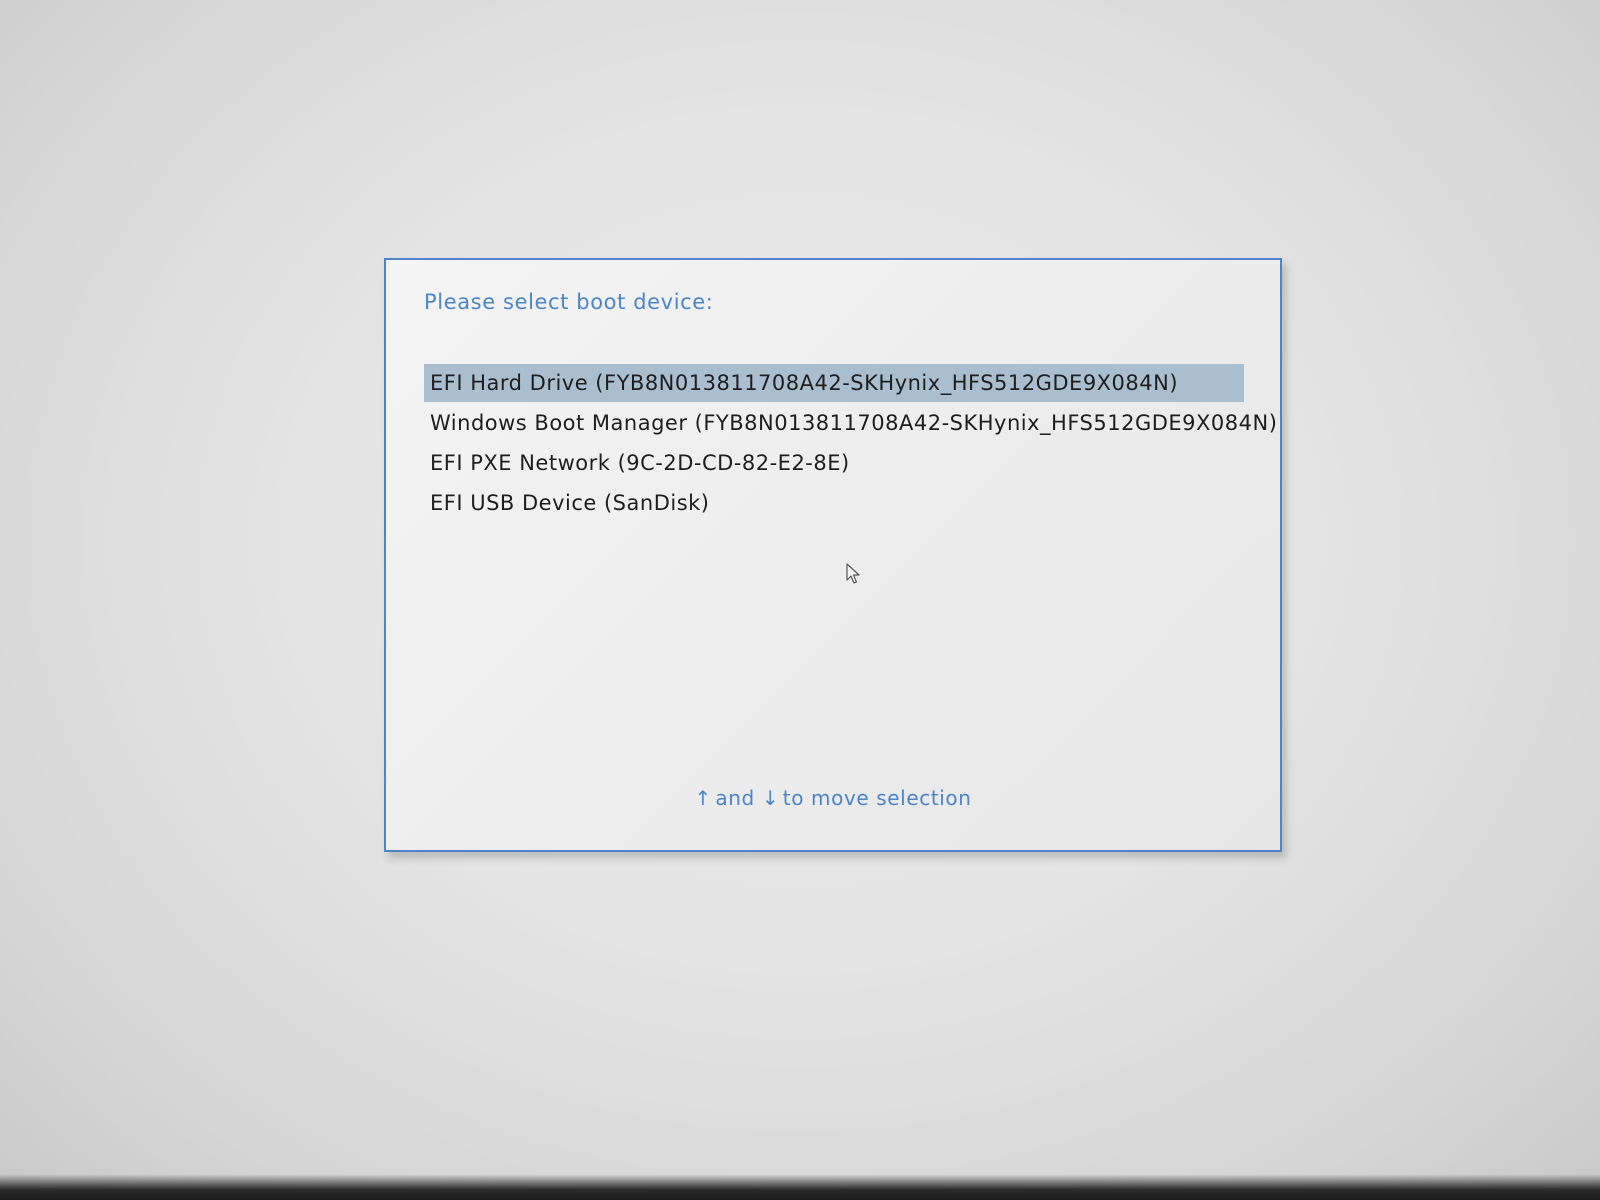 The width and height of the screenshot is (1600, 1200). What do you see at coordinates (834, 503) in the screenshot?
I see `boot-device-efi-usb: EFI USB Device (SanDisk)` at bounding box center [834, 503].